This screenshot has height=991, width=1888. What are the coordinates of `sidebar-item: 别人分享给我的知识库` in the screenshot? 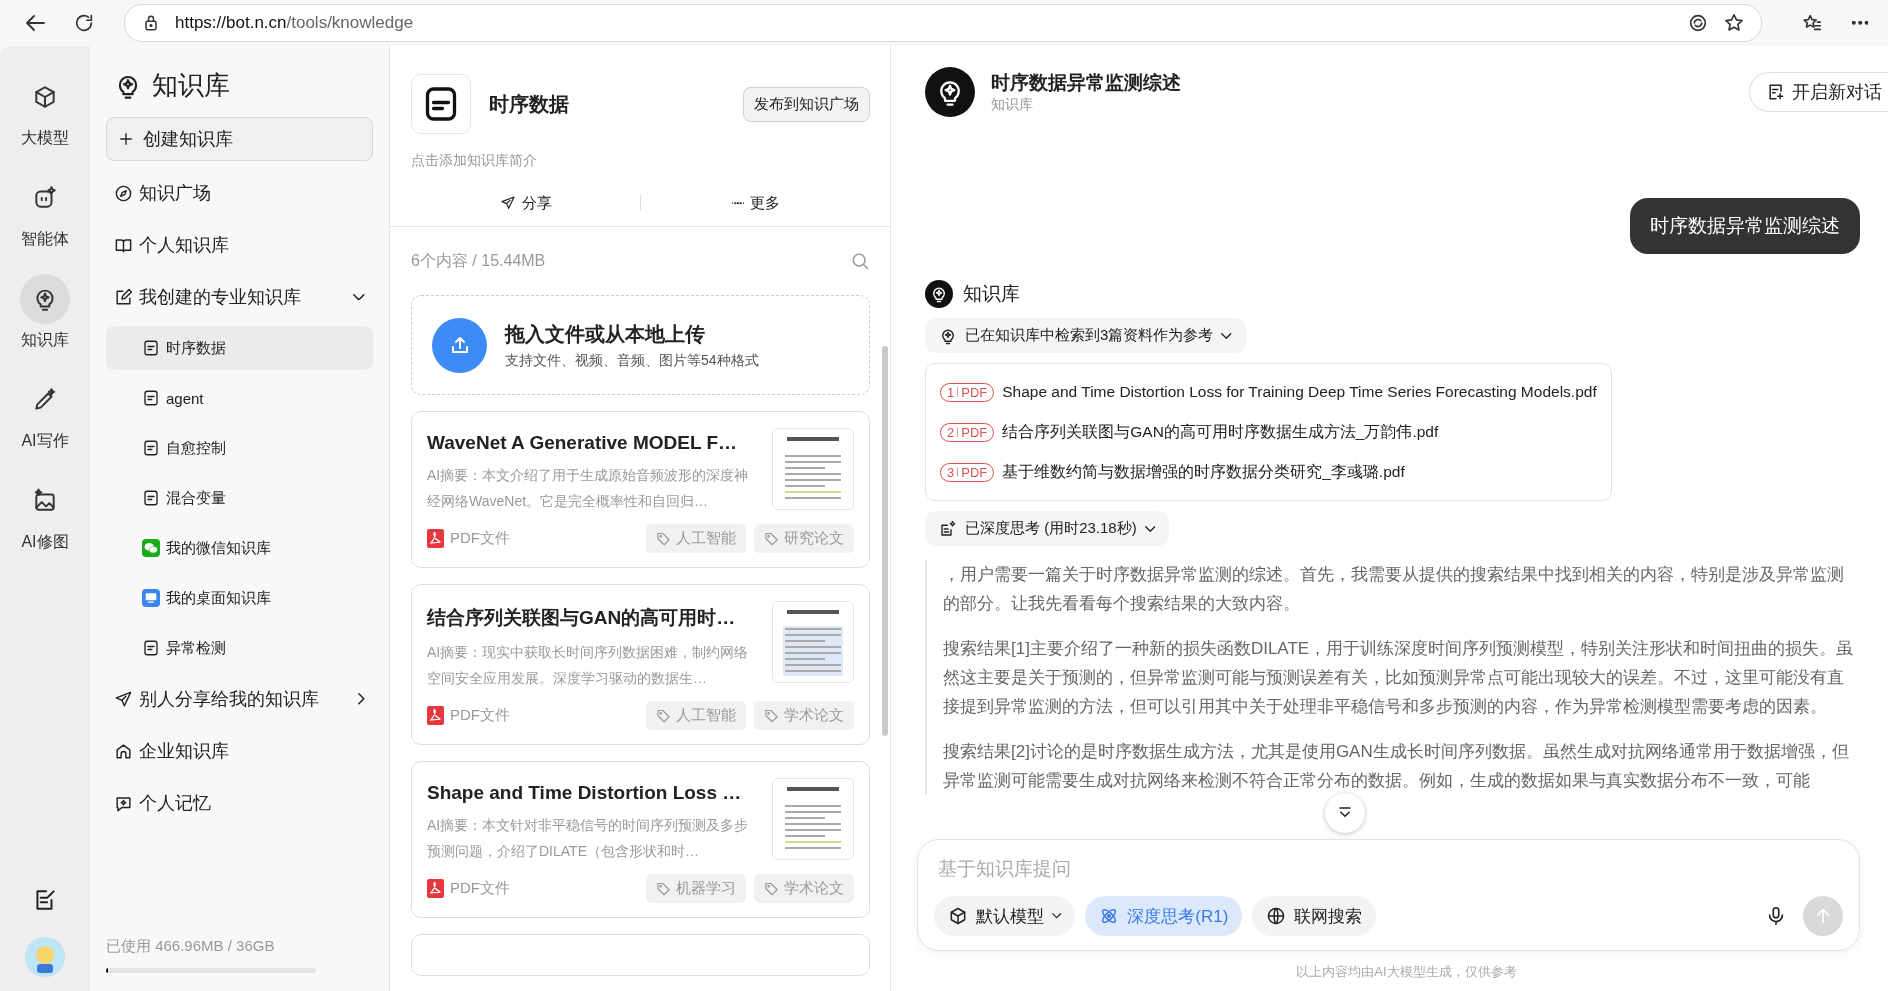 It's located at (239, 699).